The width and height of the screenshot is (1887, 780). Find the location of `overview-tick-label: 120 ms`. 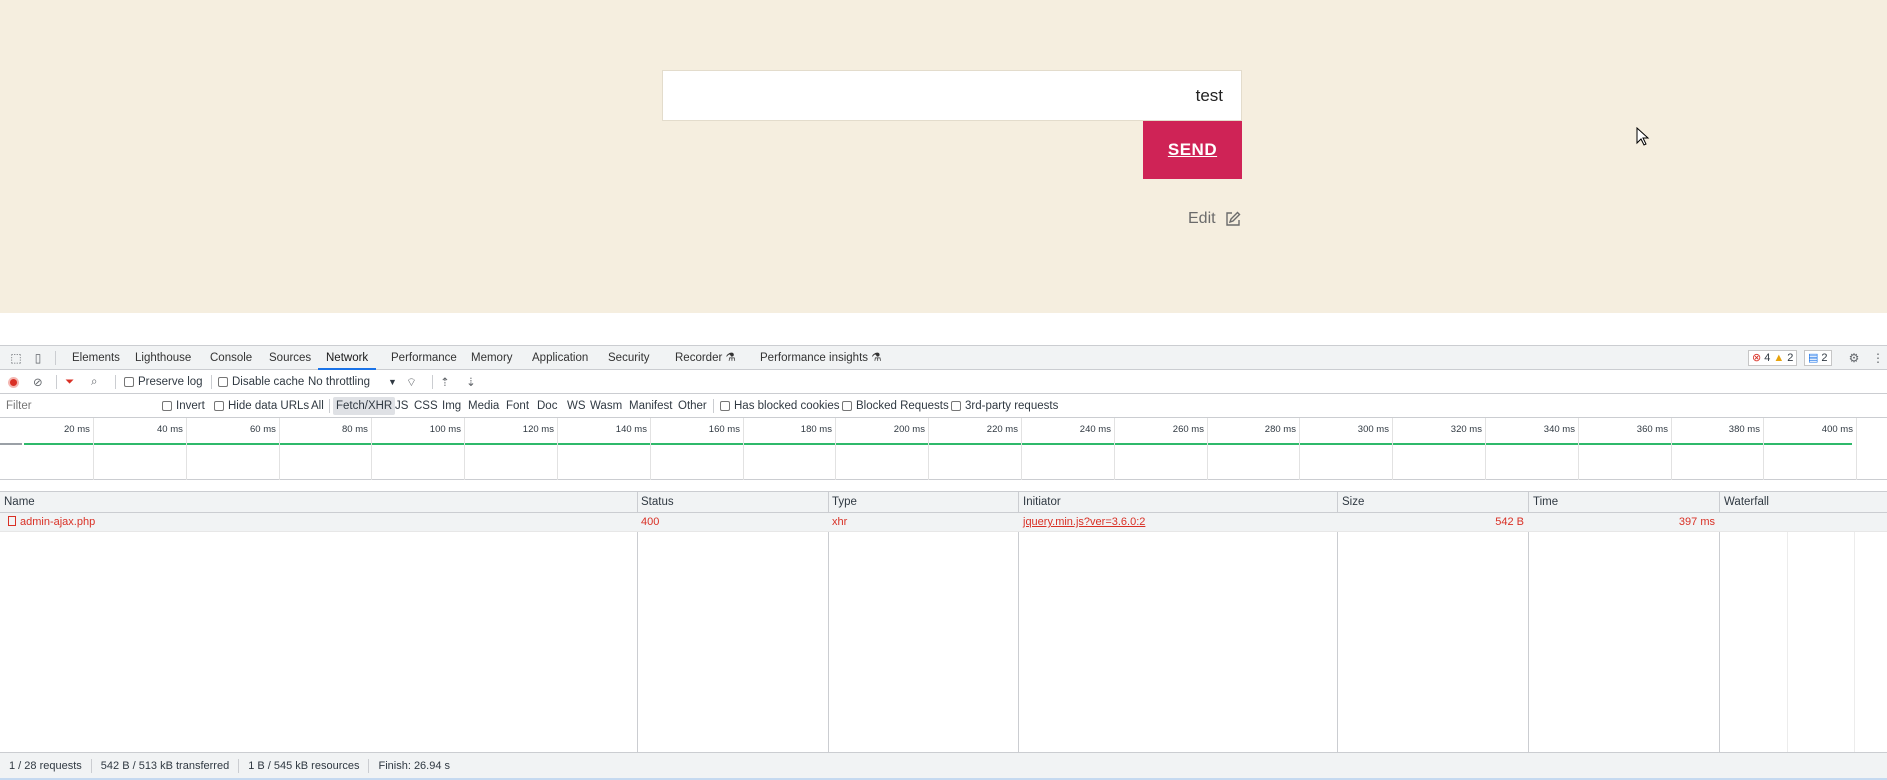

overview-tick-label: 120 ms is located at coordinates (538, 429).